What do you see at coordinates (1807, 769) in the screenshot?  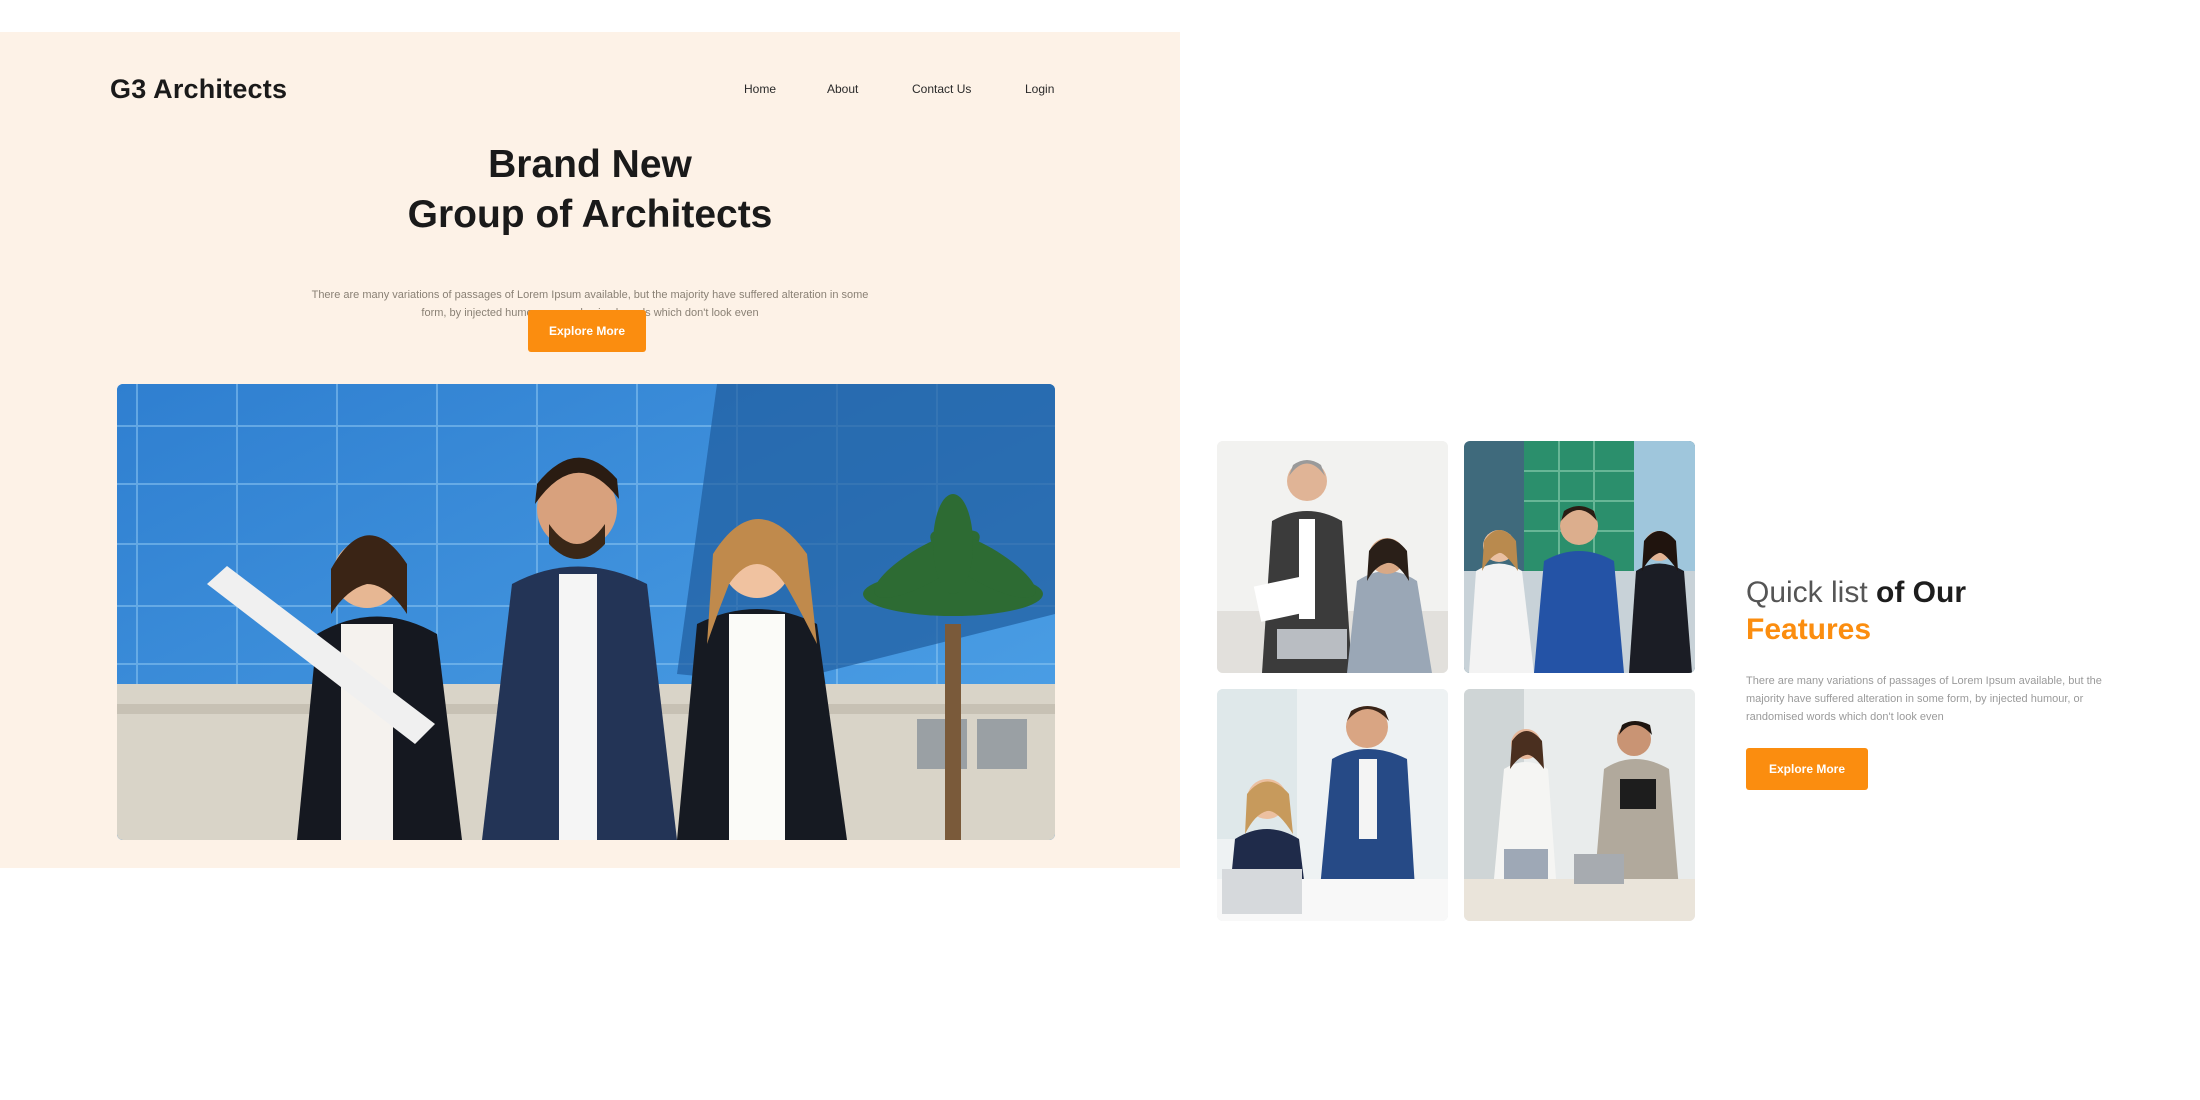 I see `features-explore-button: Explore More` at bounding box center [1807, 769].